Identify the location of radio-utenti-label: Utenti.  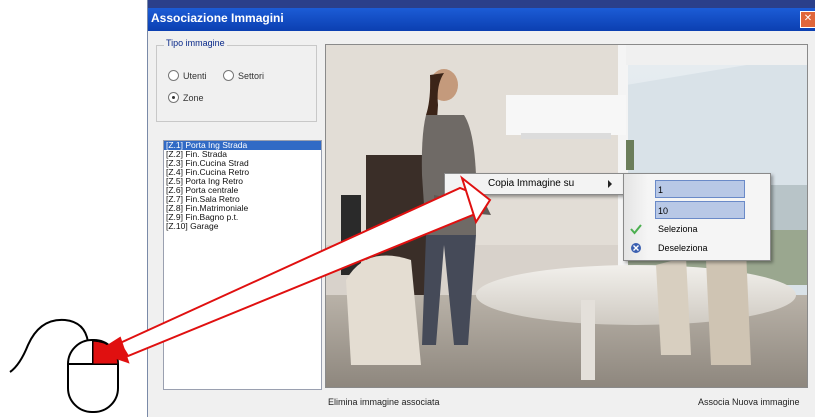
(195, 75).